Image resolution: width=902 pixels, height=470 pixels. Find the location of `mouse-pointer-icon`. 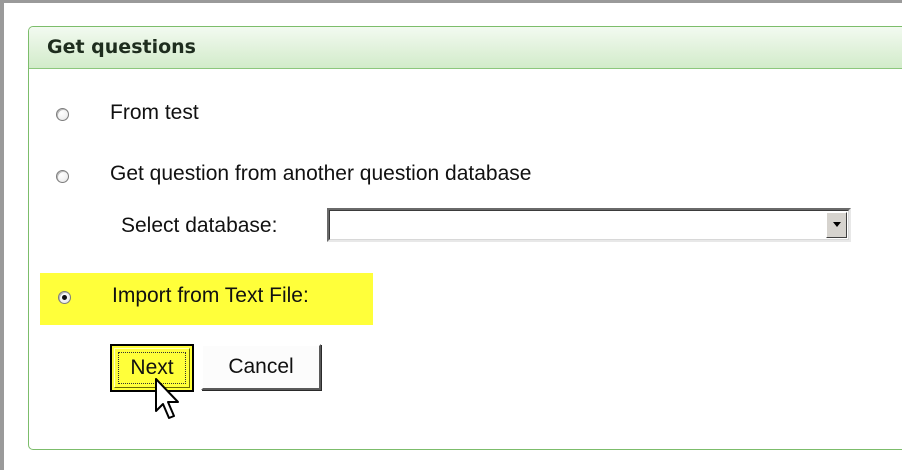

mouse-pointer-icon is located at coordinates (167, 398).